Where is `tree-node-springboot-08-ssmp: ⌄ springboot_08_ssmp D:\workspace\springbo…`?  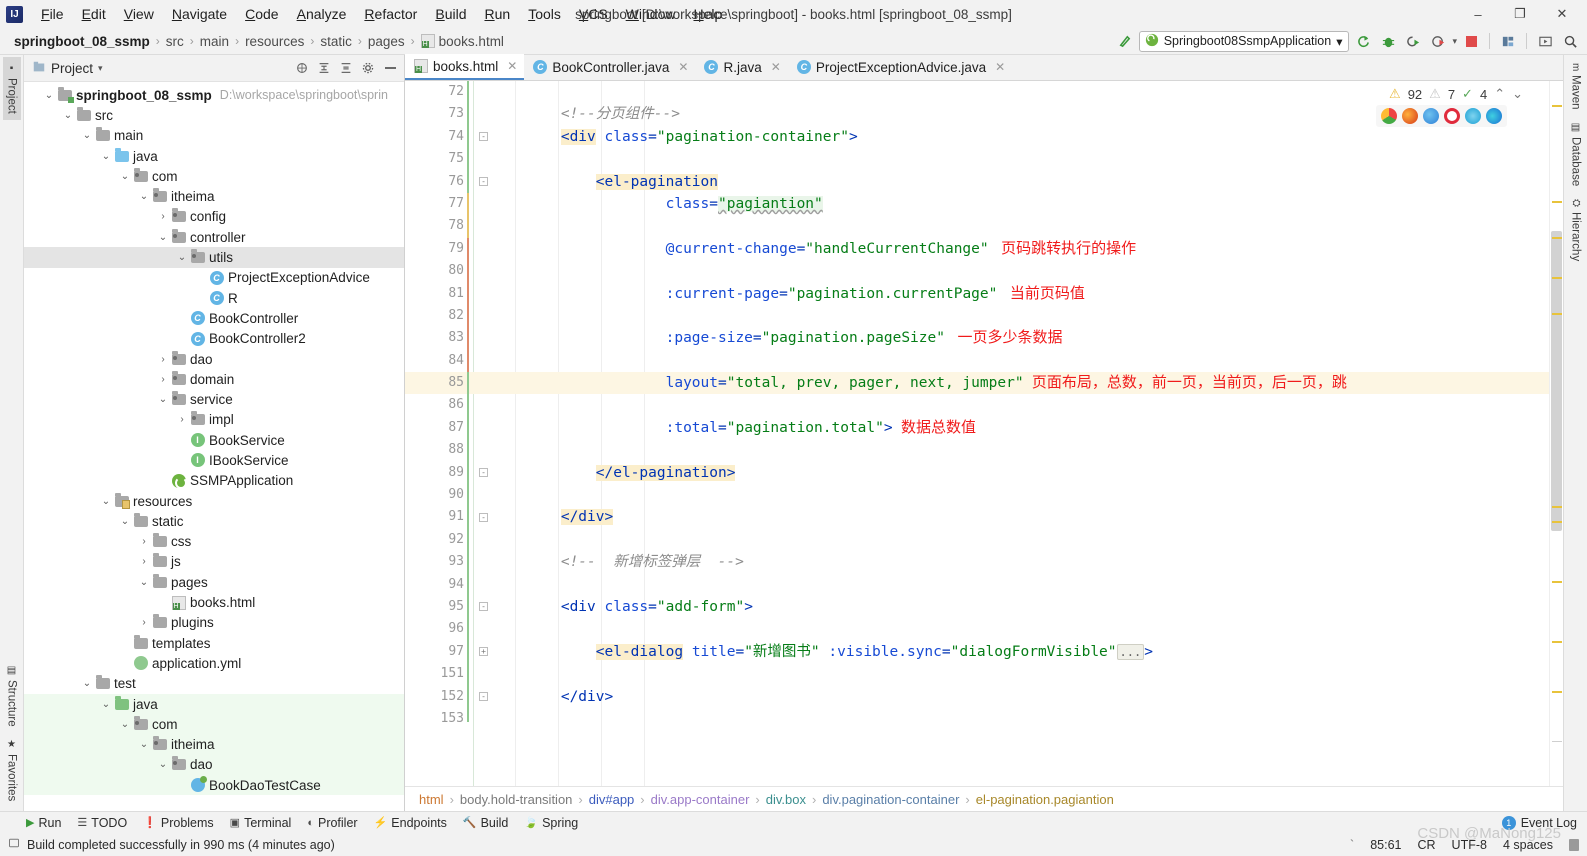 tree-node-springboot-08-ssmp: ⌄ springboot_08_ssmp D:\workspace\springbo… is located at coordinates (214, 95).